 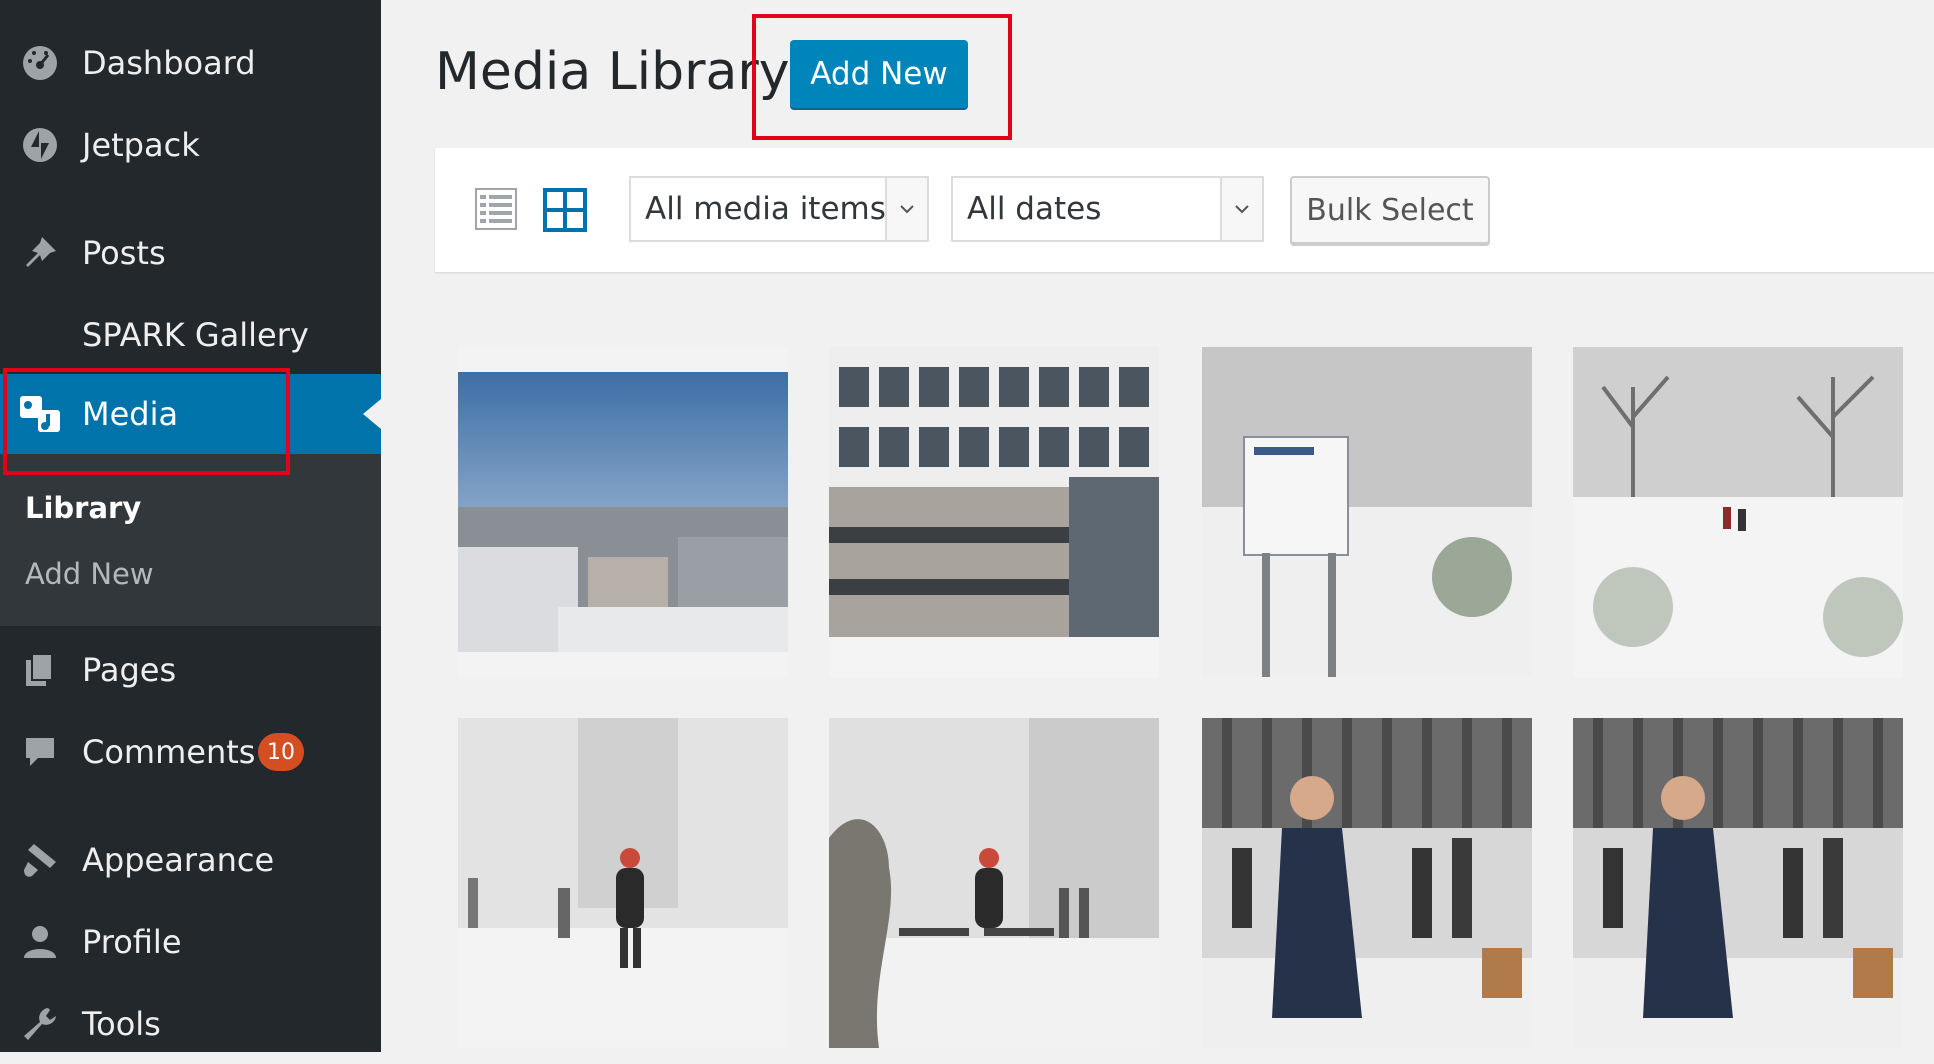 I want to click on jetpack-icon, so click(x=40, y=145).